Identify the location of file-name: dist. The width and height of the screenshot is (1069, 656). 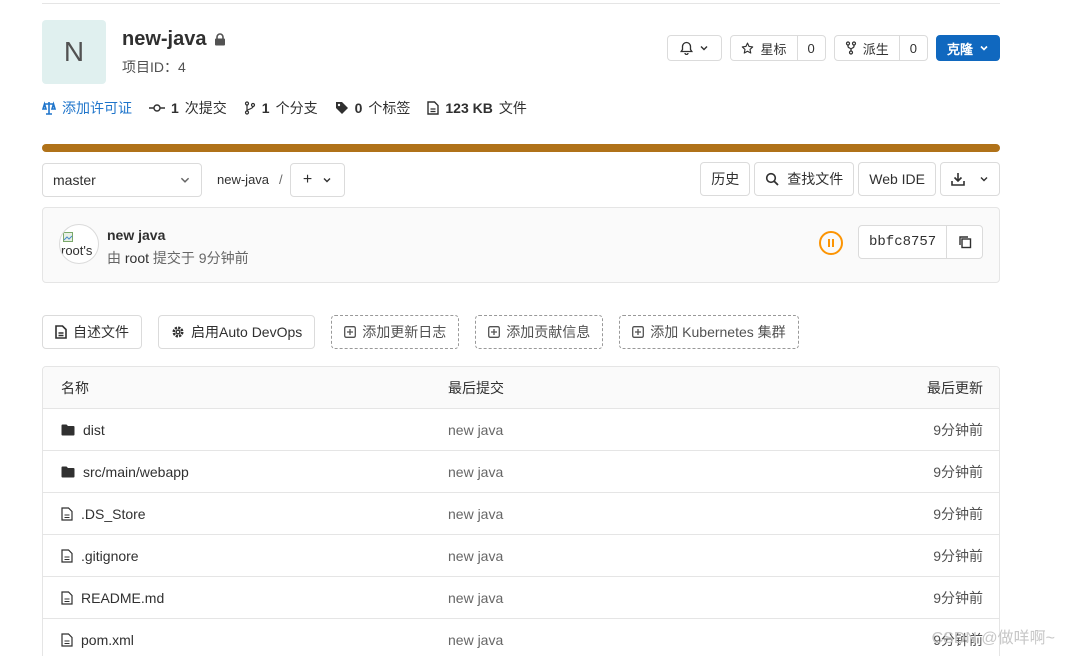
(94, 430).